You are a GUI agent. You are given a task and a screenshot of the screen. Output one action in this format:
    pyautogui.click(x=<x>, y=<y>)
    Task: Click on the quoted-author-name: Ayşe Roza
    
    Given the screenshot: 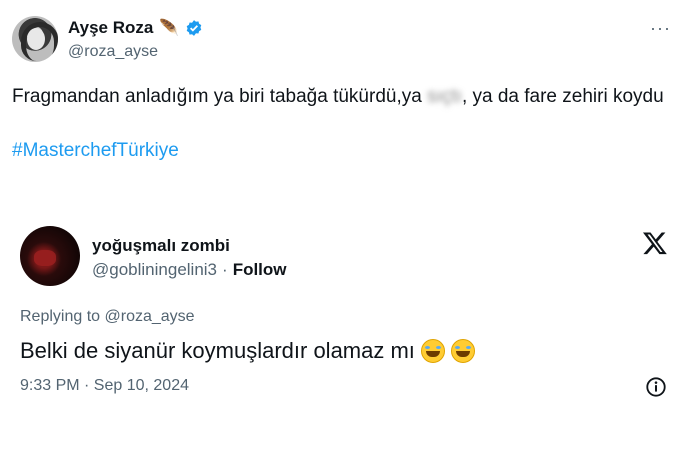 What is the action you would take?
    pyautogui.click(x=110, y=28)
    